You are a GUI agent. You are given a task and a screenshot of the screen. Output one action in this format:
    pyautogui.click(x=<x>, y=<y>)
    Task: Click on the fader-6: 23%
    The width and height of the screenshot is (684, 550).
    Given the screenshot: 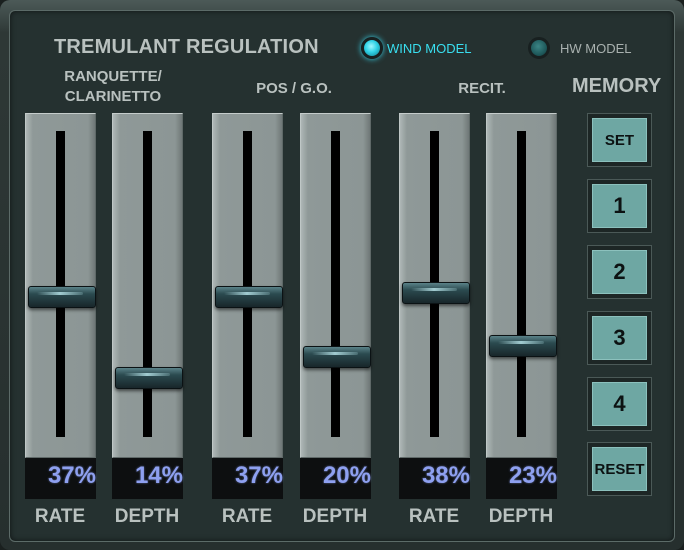 What is the action you would take?
    pyautogui.click(x=521, y=306)
    